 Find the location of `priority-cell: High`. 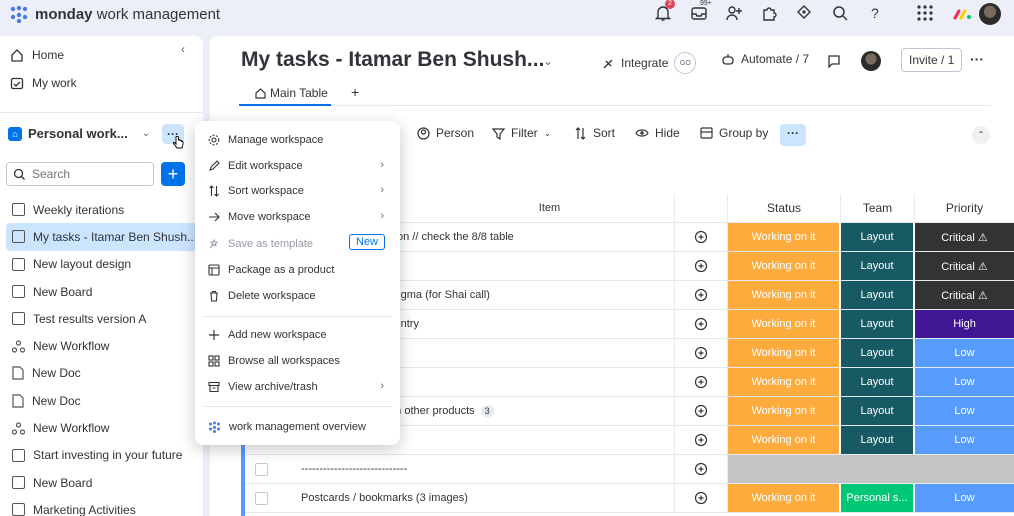

priority-cell: High is located at coordinates (964, 324).